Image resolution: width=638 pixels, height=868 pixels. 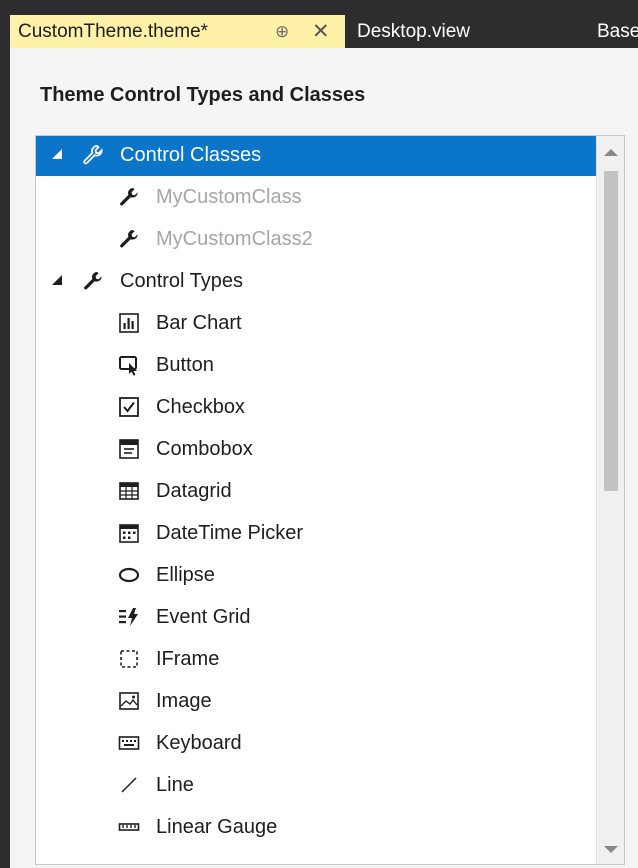 What do you see at coordinates (316, 576) in the screenshot?
I see `tree-node-ellipse: Ellipse` at bounding box center [316, 576].